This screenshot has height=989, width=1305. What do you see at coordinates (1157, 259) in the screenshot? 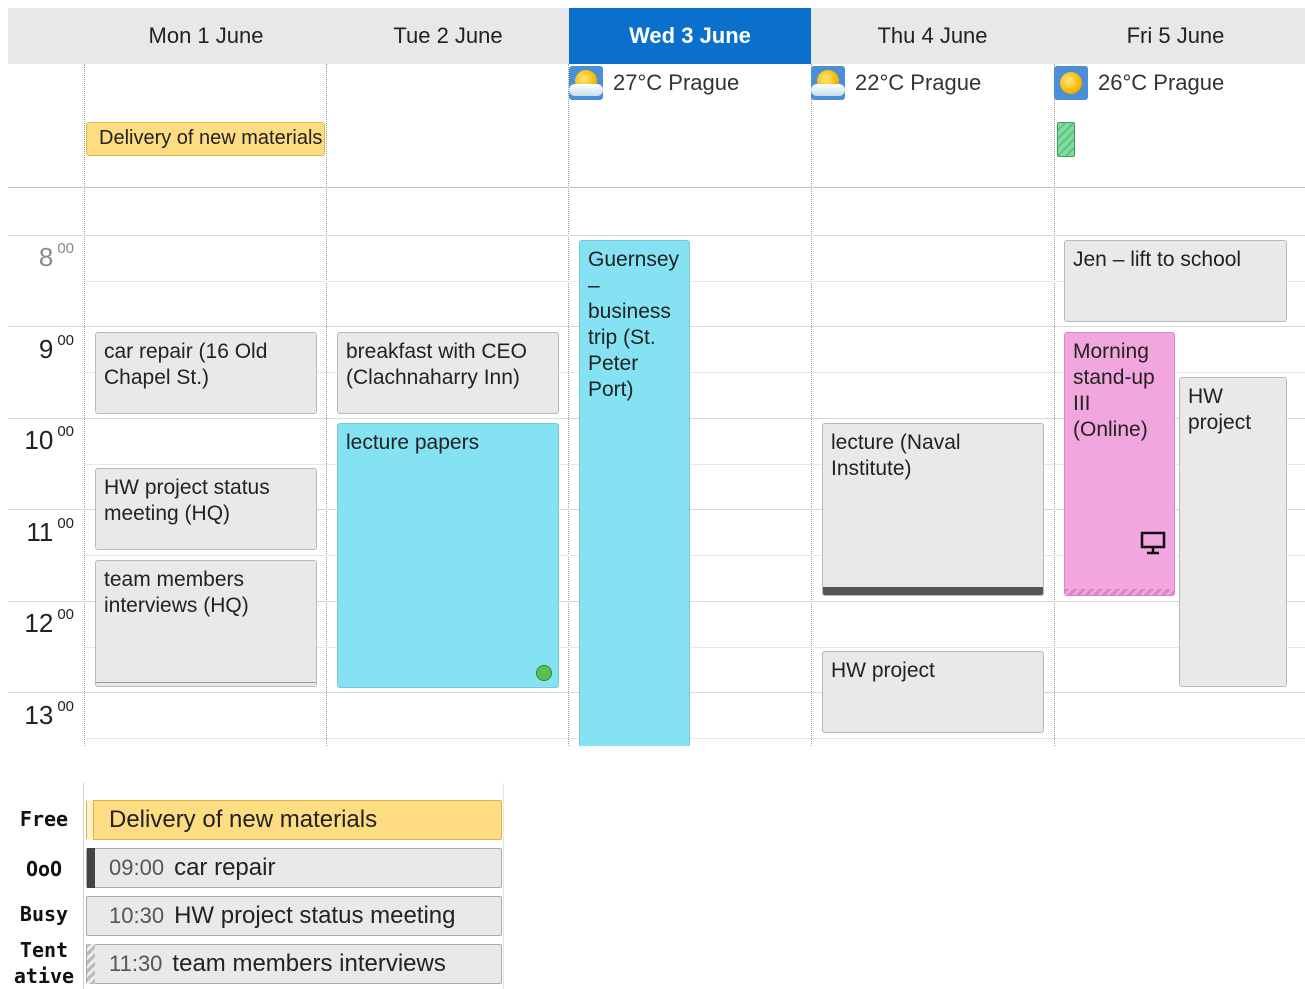
I see `event-title: Jen – lift to school` at bounding box center [1157, 259].